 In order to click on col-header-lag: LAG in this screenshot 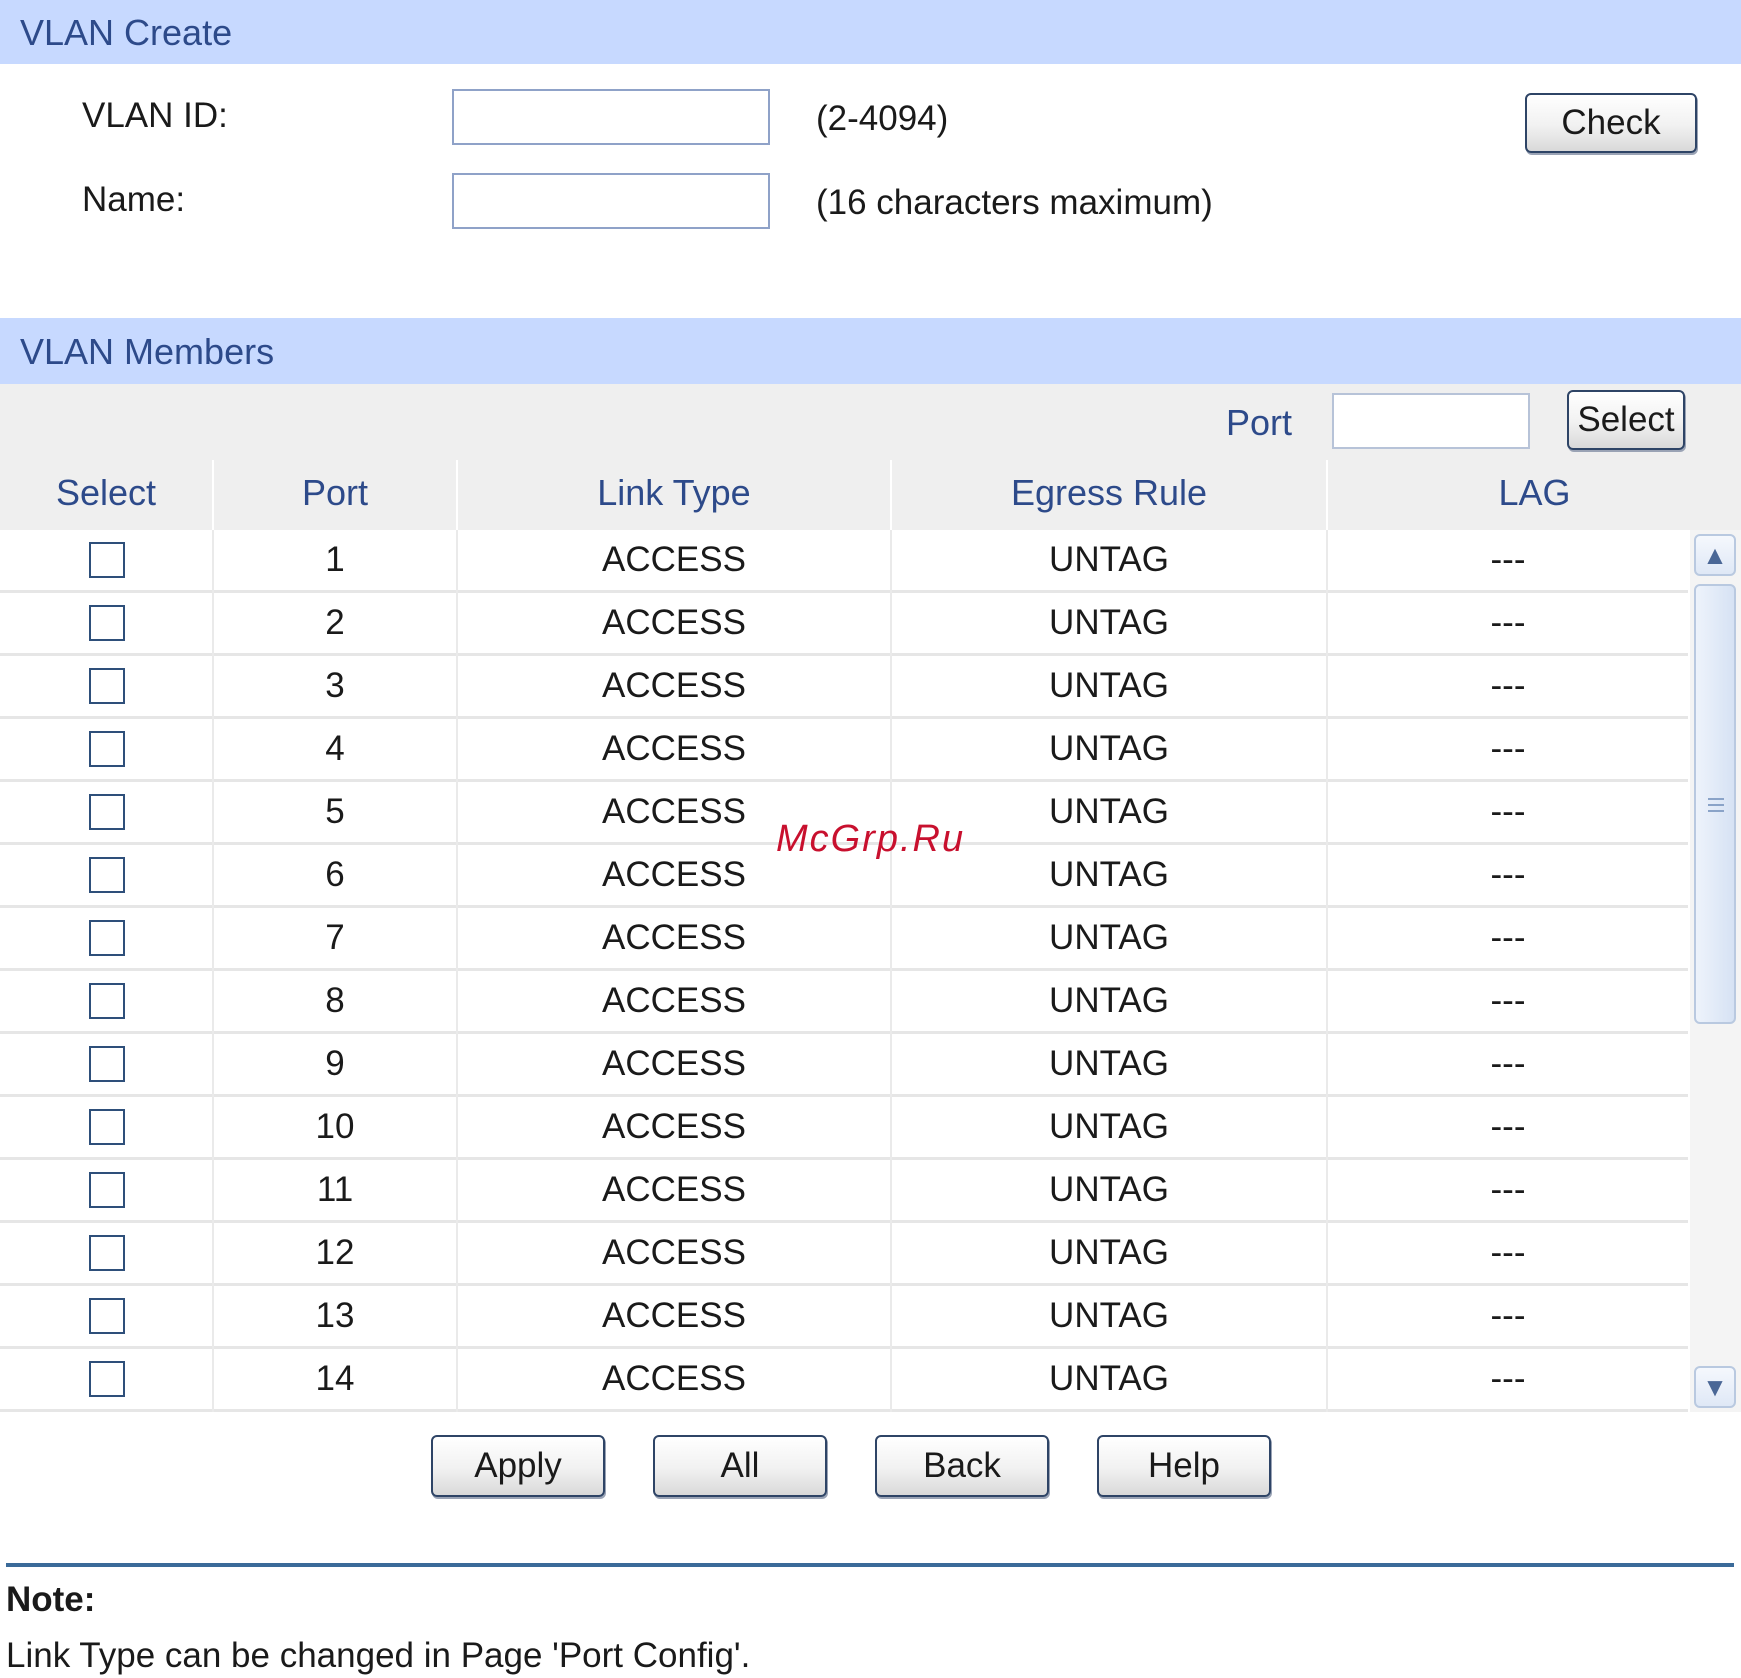, I will do `click(1534, 492)`.